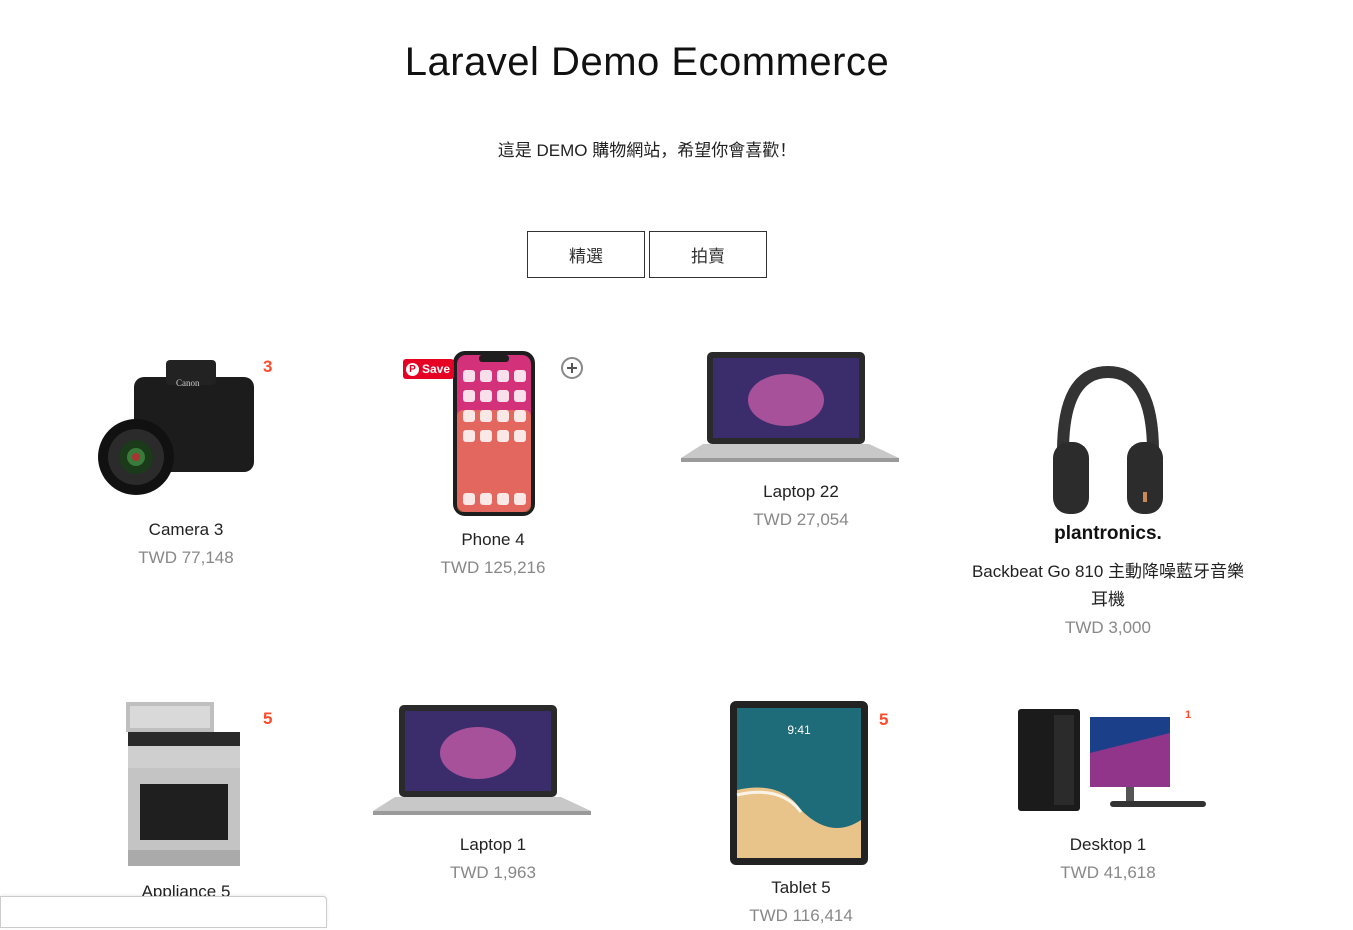  I want to click on page-subtitle: 這是 DEMO 購物網站，希望你會喜歡！, so click(647, 150).